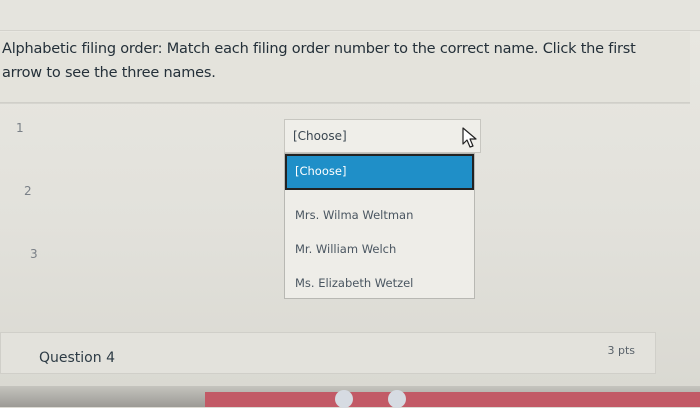 The height and width of the screenshot is (408, 700). What do you see at coordinates (382, 136) in the screenshot?
I see `match-select-1: [Choose]` at bounding box center [382, 136].